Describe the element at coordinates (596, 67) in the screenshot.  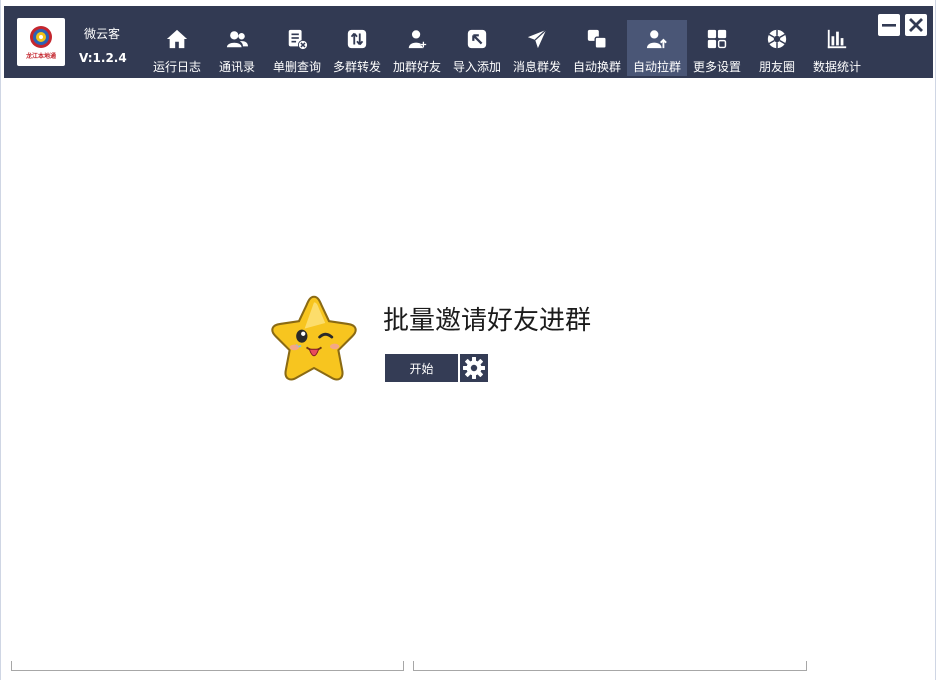
I see `nav-label: 自动换群` at that location.